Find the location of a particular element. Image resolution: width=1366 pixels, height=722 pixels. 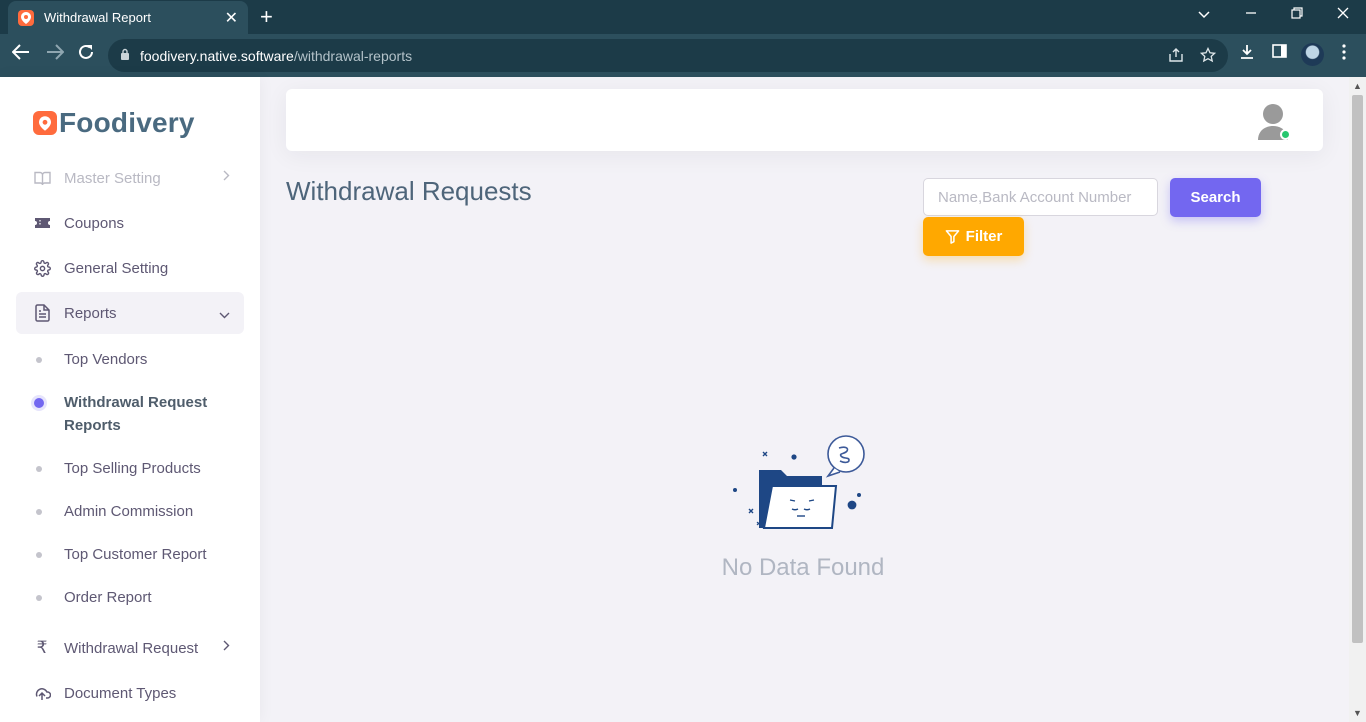

brand-name: Foodivery is located at coordinates (127, 122).